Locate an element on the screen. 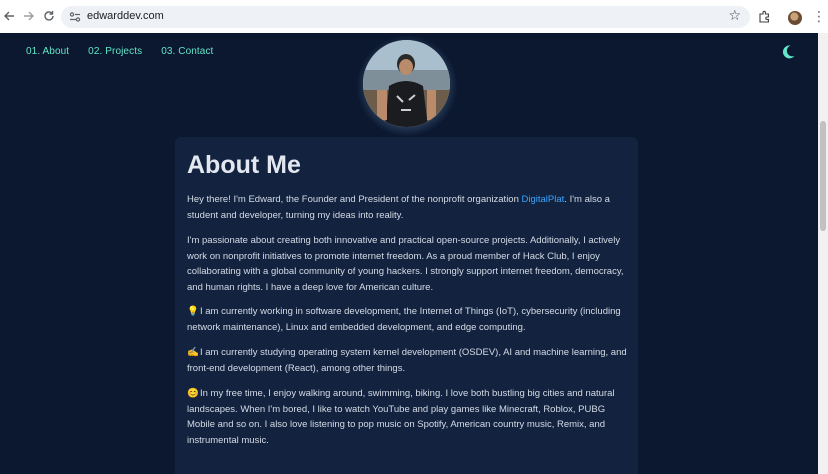  reload-icon is located at coordinates (49, 16).